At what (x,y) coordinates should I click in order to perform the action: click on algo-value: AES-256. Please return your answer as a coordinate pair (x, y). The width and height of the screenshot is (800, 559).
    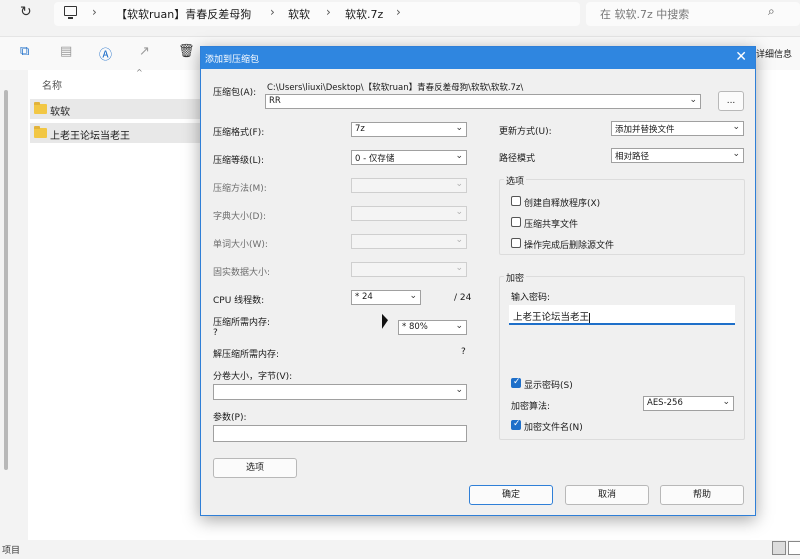
    Looking at the image, I should click on (665, 403).